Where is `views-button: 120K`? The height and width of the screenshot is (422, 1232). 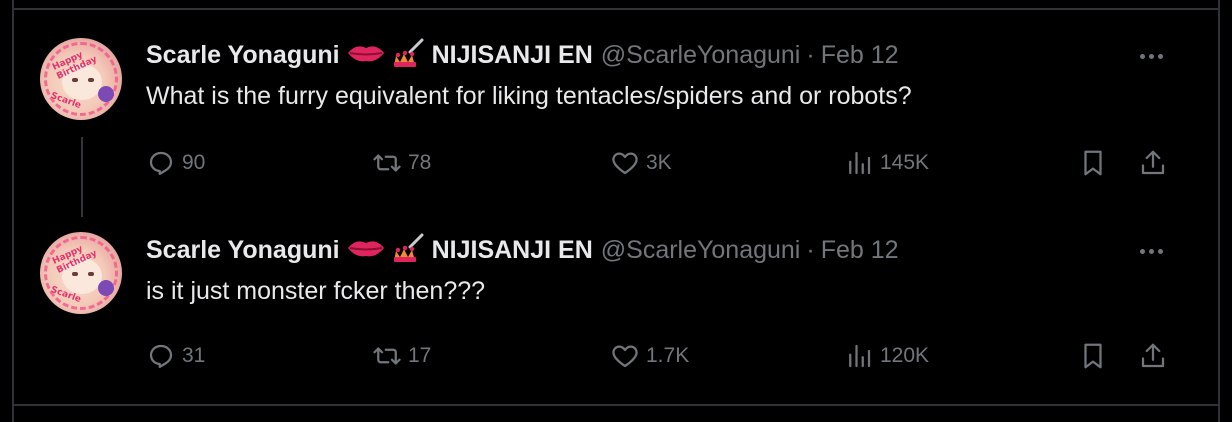
views-button: 120K is located at coordinates (886, 356).